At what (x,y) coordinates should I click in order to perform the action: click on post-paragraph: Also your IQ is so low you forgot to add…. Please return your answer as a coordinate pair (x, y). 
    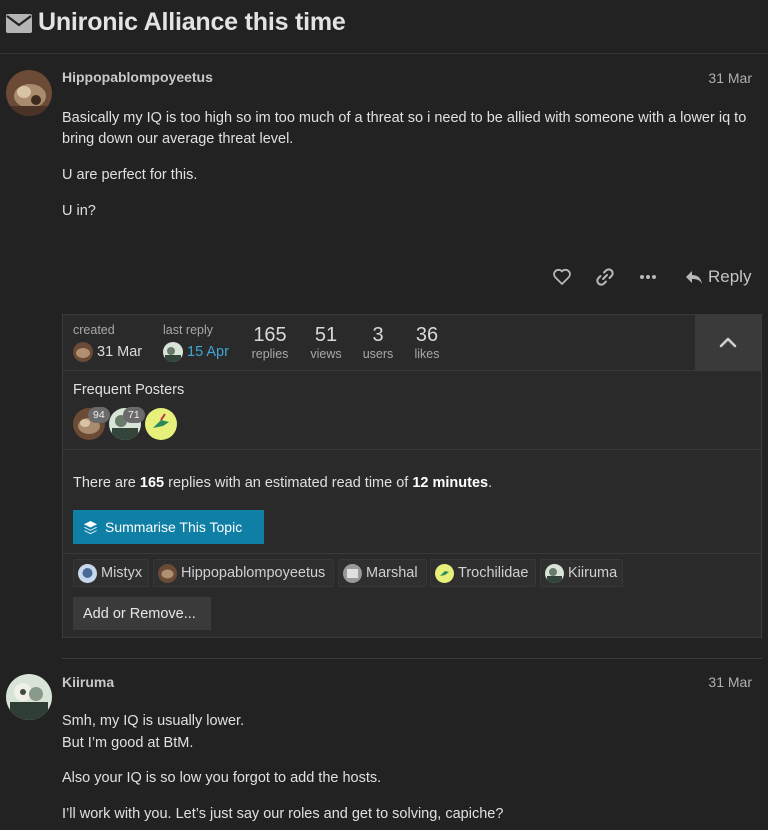
    Looking at the image, I should click on (222, 778).